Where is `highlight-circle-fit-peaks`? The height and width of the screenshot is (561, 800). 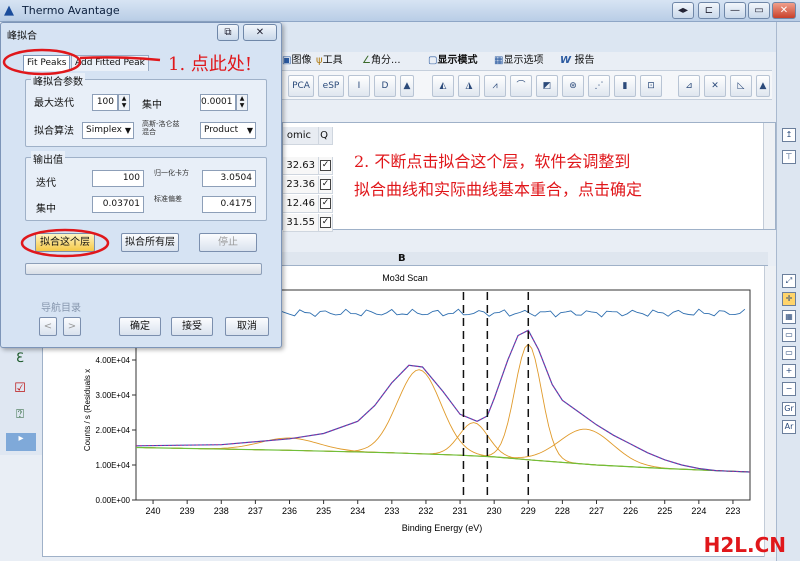 highlight-circle-fit-peaks is located at coordinates (42, 62).